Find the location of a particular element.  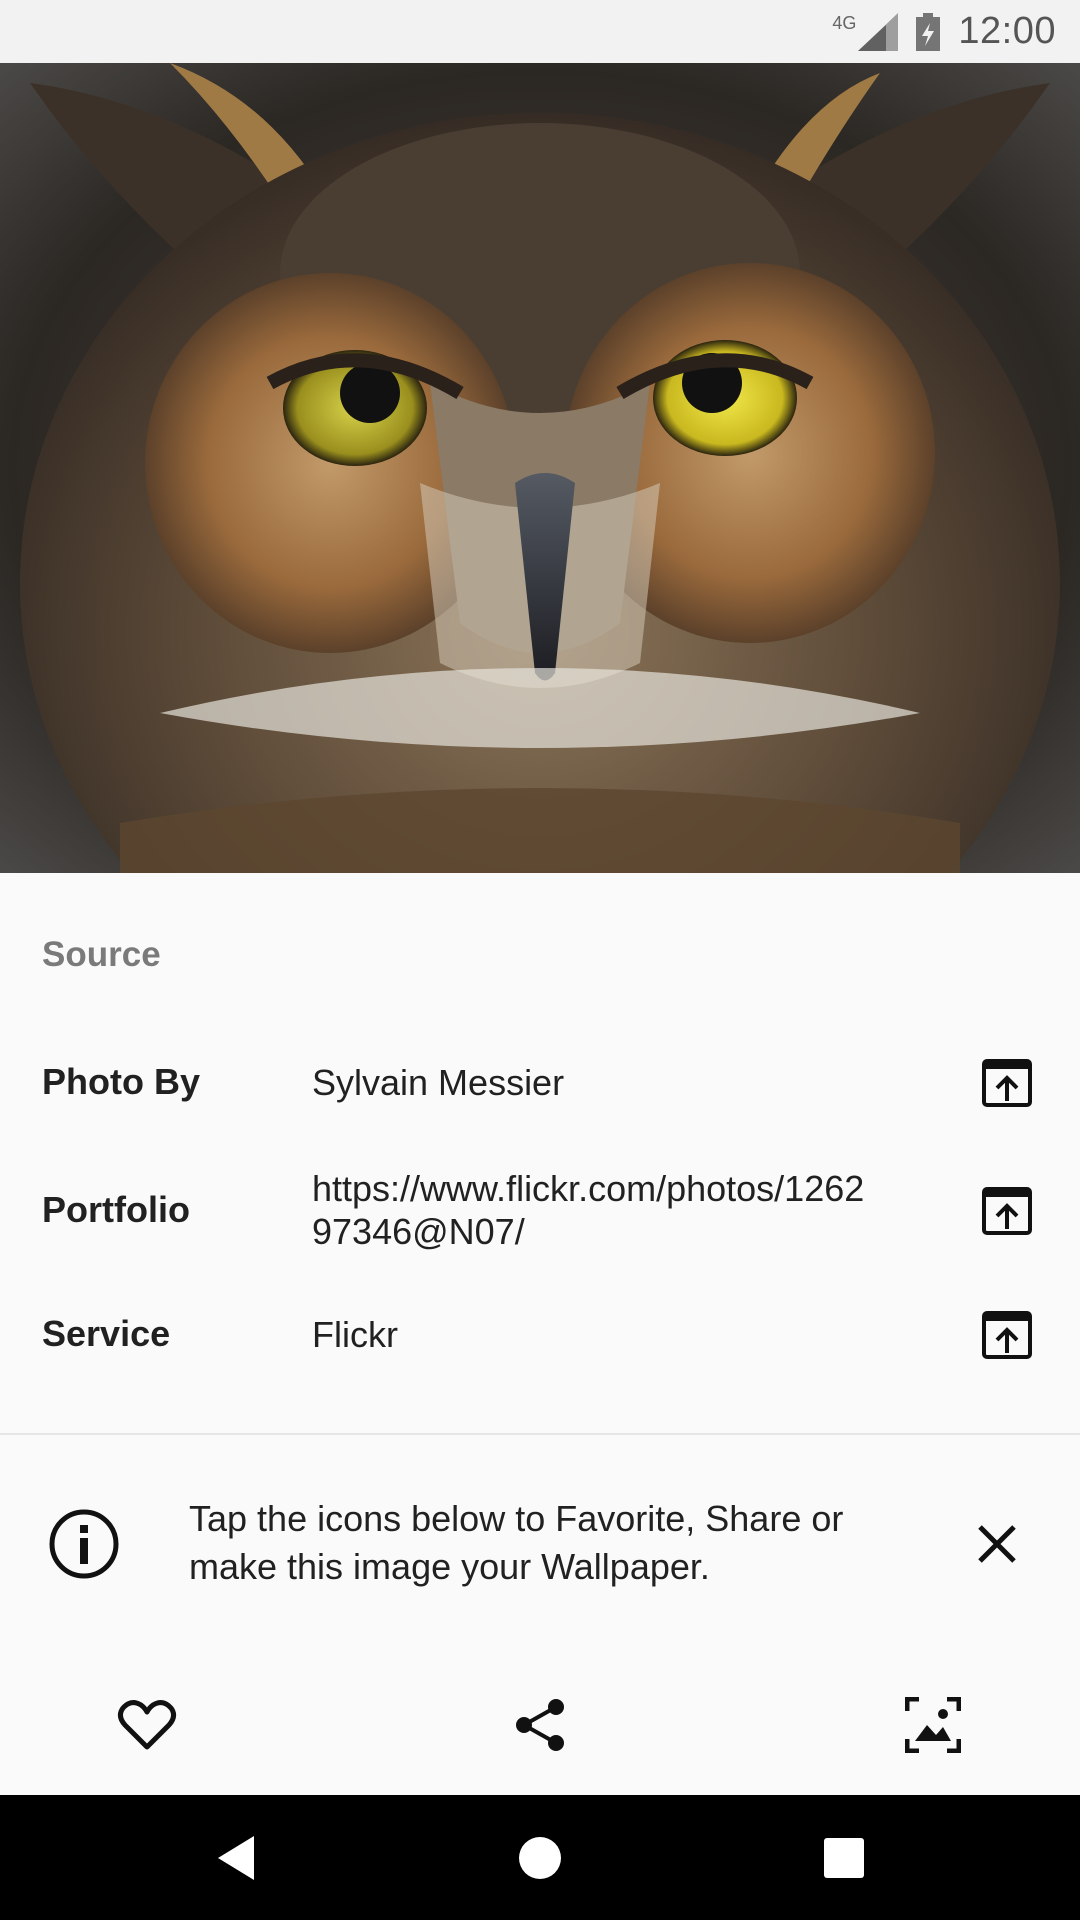

favorite-icon is located at coordinates (147, 1725).